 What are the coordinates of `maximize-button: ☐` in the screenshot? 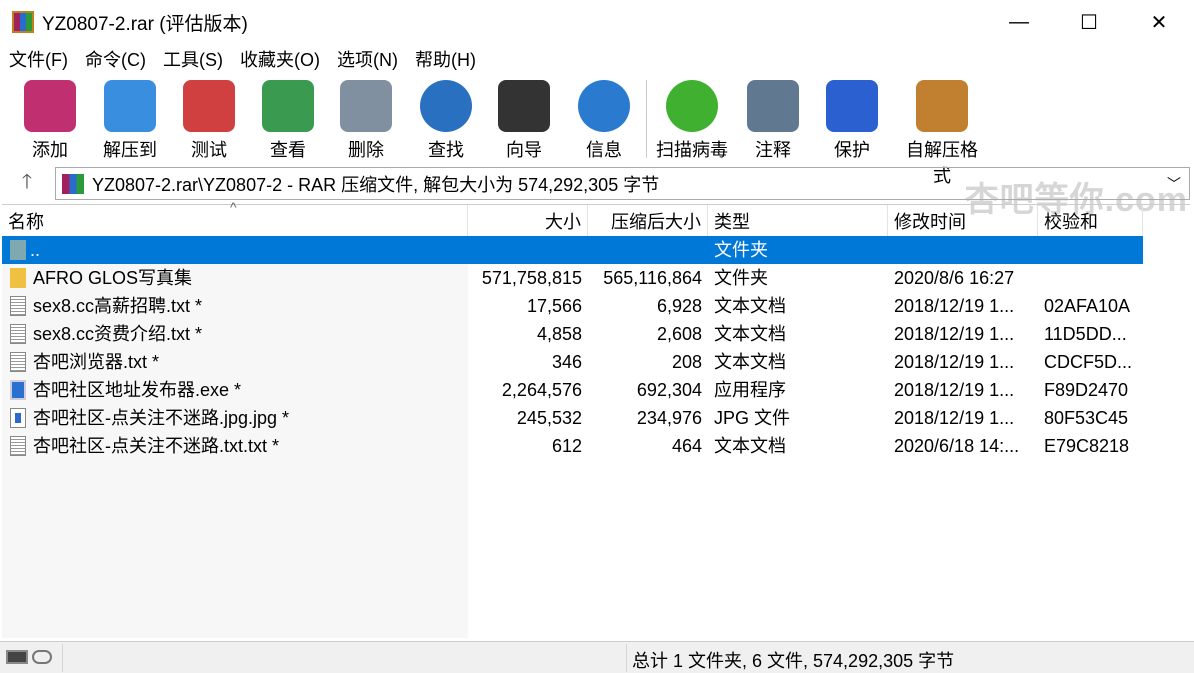 It's located at (1089, 22).